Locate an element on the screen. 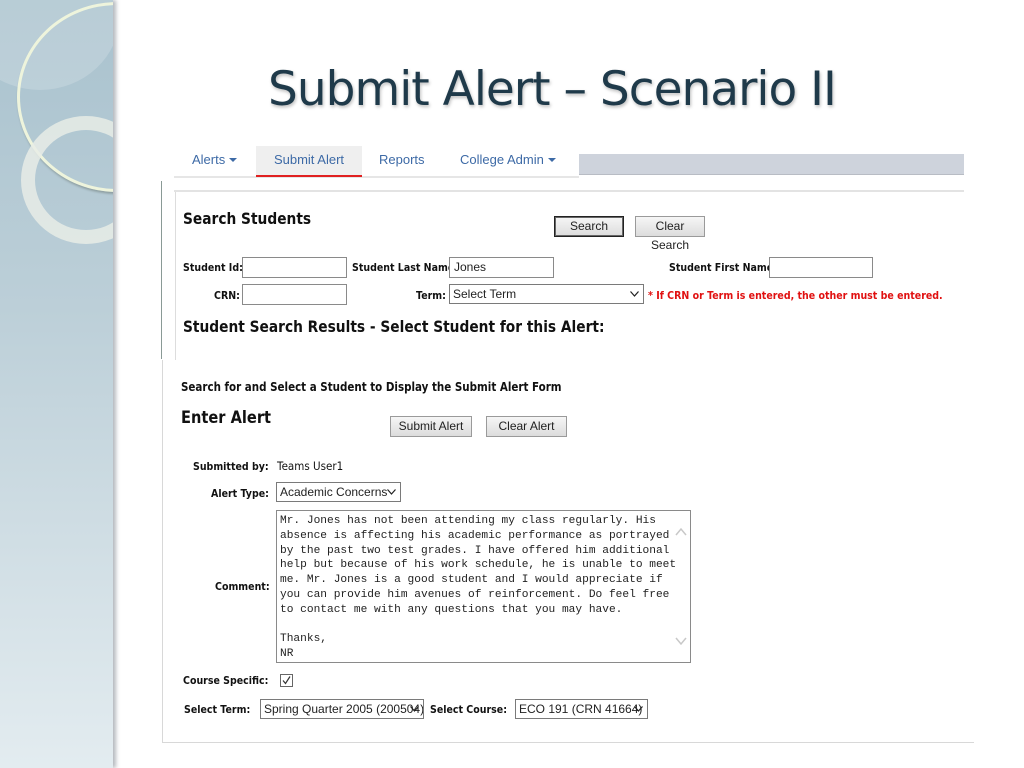 The width and height of the screenshot is (1024, 768). last-name-input: Jones is located at coordinates (501, 267).